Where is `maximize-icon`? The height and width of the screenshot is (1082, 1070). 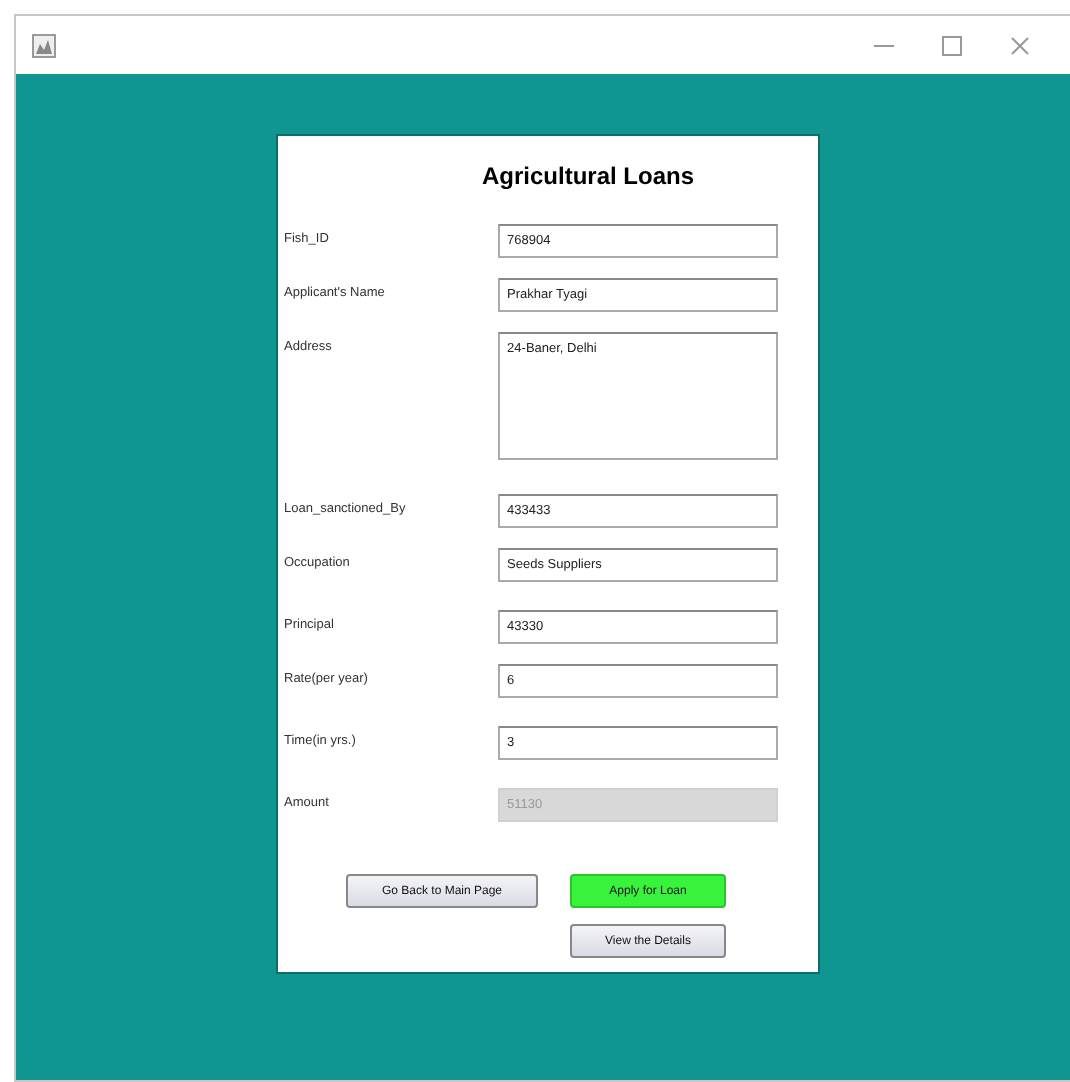
maximize-icon is located at coordinates (952, 45).